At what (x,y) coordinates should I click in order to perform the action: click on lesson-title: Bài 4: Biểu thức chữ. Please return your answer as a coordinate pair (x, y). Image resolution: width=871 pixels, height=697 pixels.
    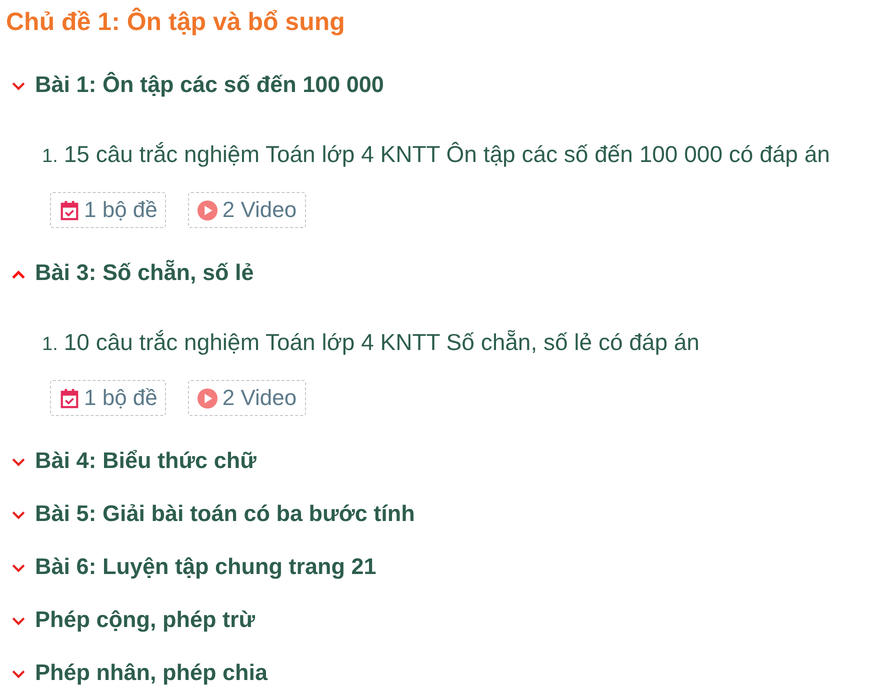
    Looking at the image, I should click on (145, 461).